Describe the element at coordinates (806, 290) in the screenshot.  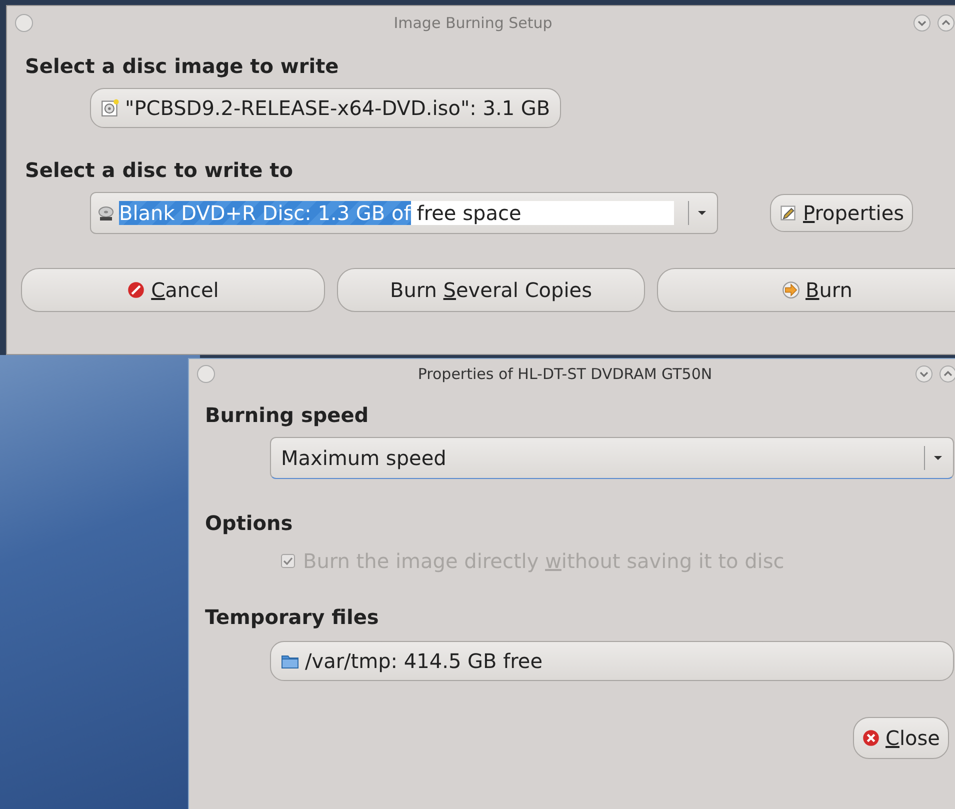
I see `dialog-button: Burn` at that location.